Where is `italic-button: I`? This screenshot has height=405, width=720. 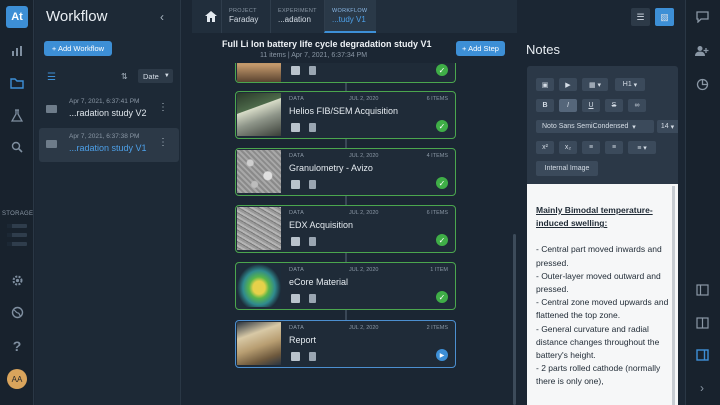 italic-button: I is located at coordinates (568, 105).